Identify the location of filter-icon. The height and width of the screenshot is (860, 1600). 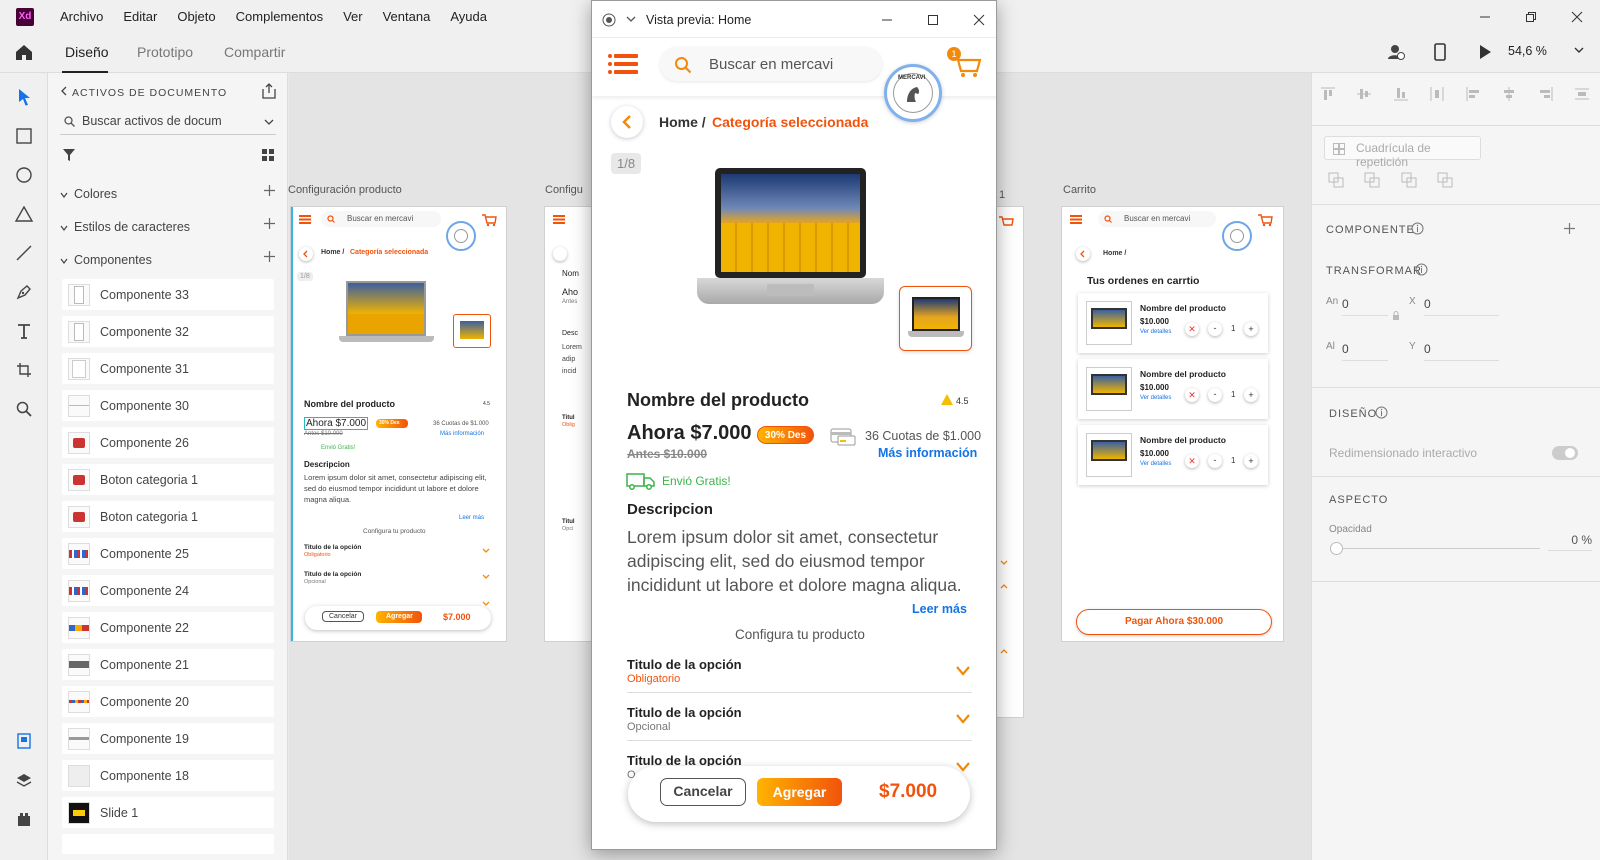
(69, 155).